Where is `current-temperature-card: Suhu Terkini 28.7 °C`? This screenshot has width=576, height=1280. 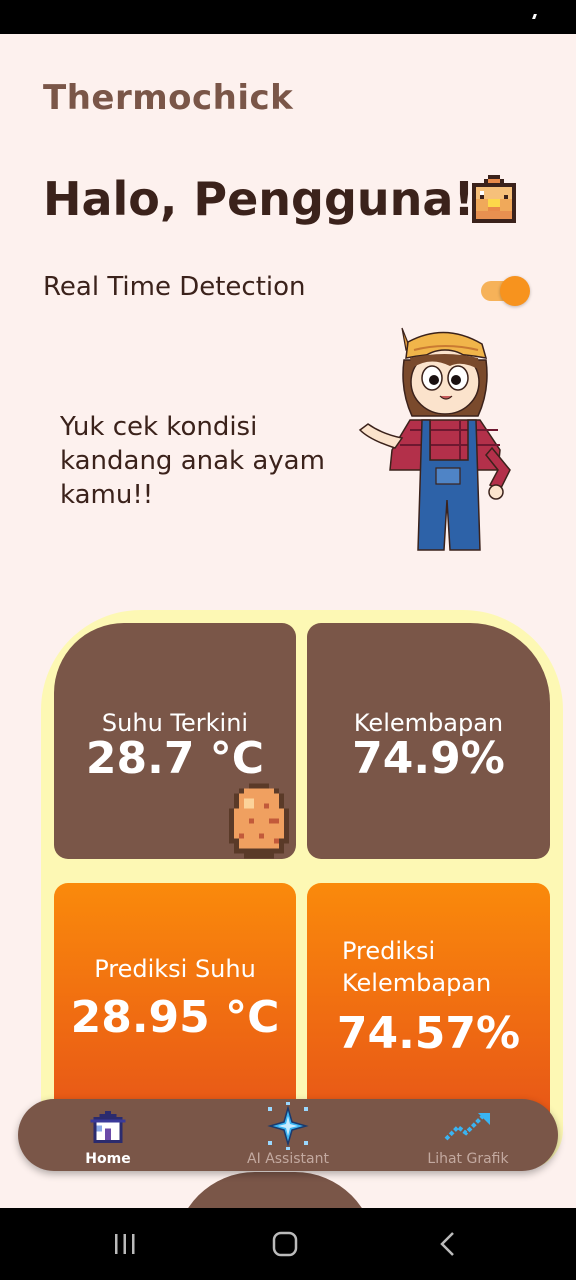 current-temperature-card: Suhu Terkini 28.7 °C is located at coordinates (175, 741).